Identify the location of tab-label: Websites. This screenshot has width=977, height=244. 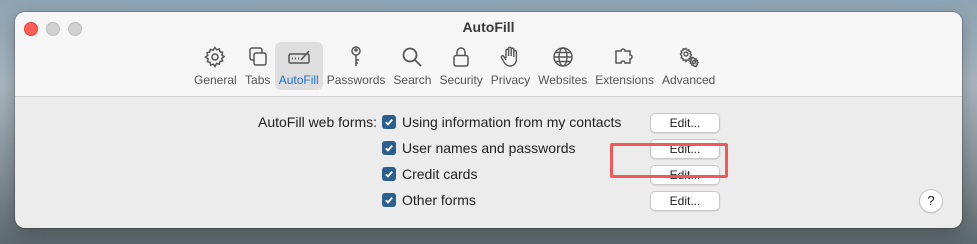
(563, 80).